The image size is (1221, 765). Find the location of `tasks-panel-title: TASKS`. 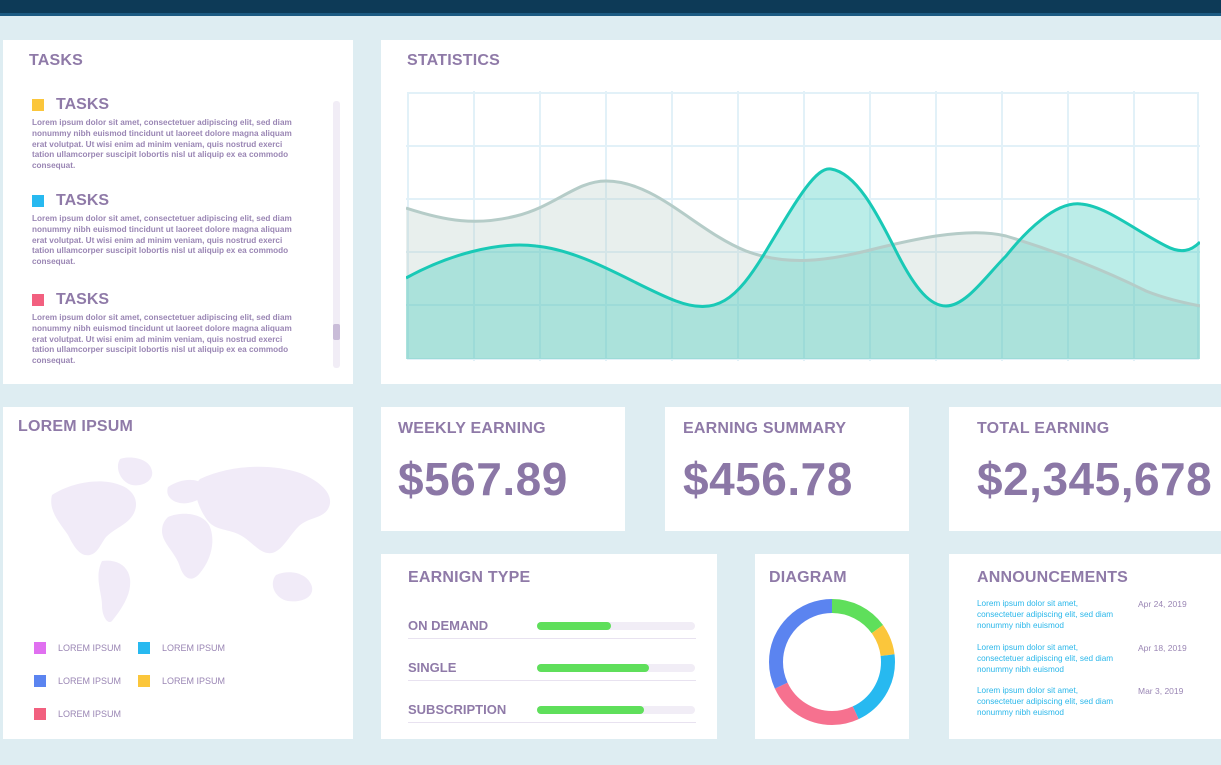

tasks-panel-title: TASKS is located at coordinates (56, 61).